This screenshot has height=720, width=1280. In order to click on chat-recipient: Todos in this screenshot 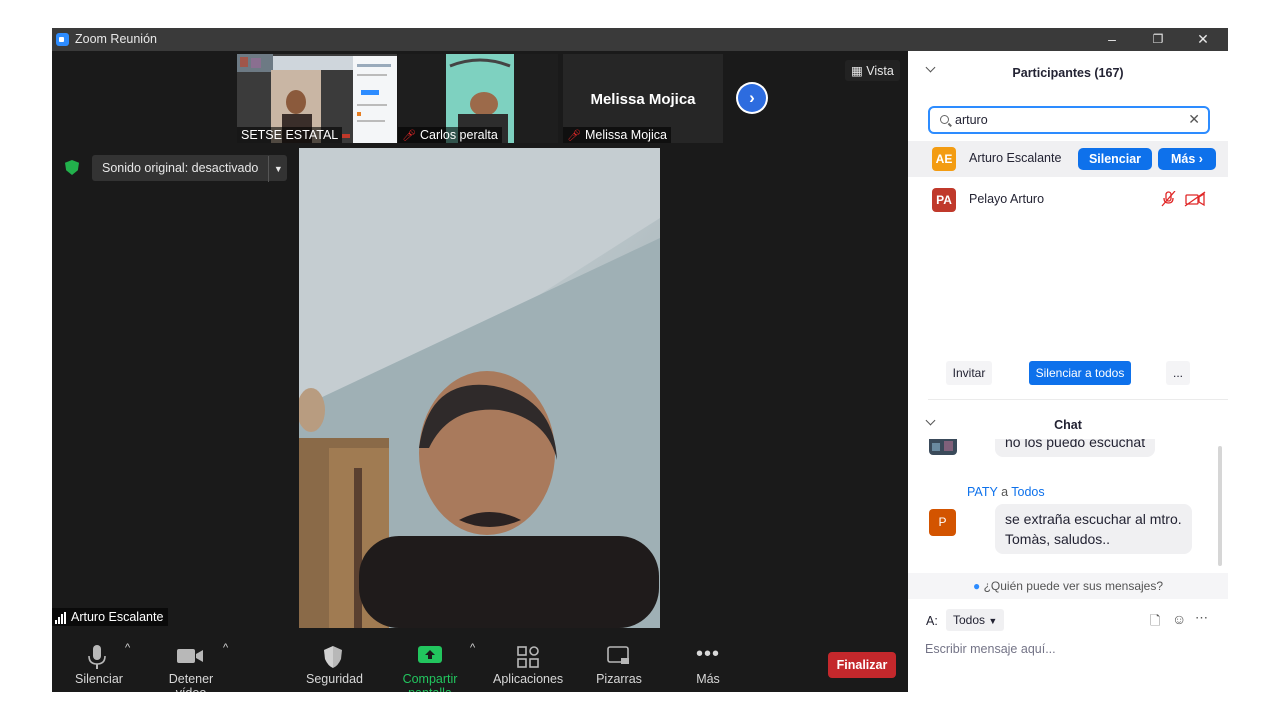, I will do `click(1028, 492)`.